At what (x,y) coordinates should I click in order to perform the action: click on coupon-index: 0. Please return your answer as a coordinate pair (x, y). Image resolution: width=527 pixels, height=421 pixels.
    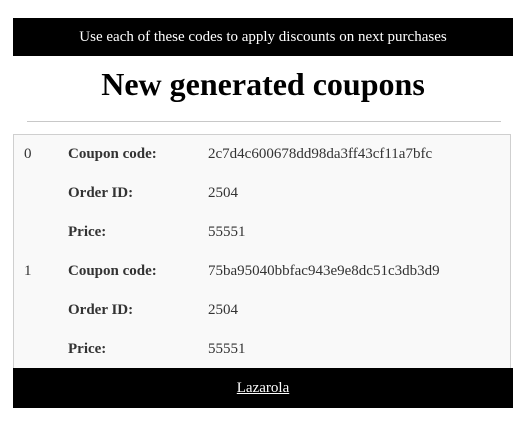
    Looking at the image, I should click on (28, 154).